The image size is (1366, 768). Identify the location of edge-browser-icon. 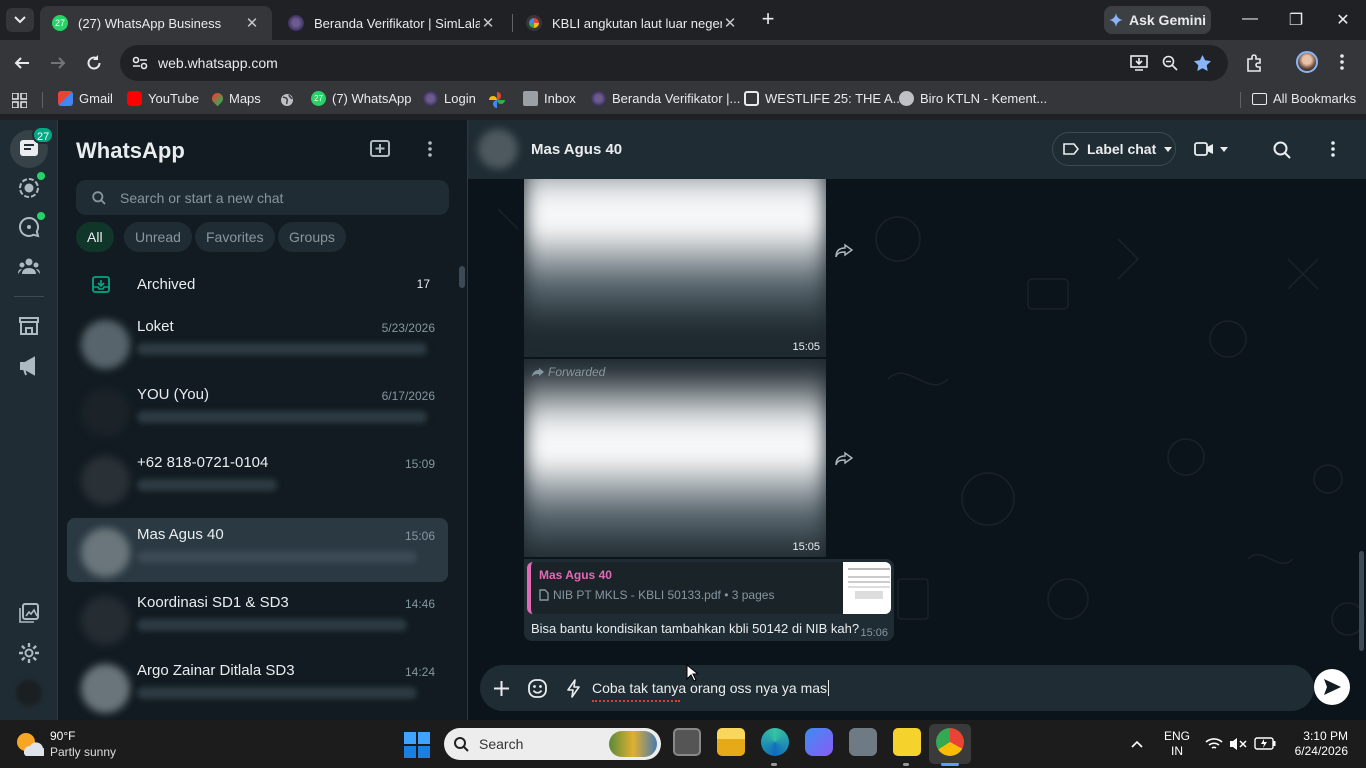
(775, 742).